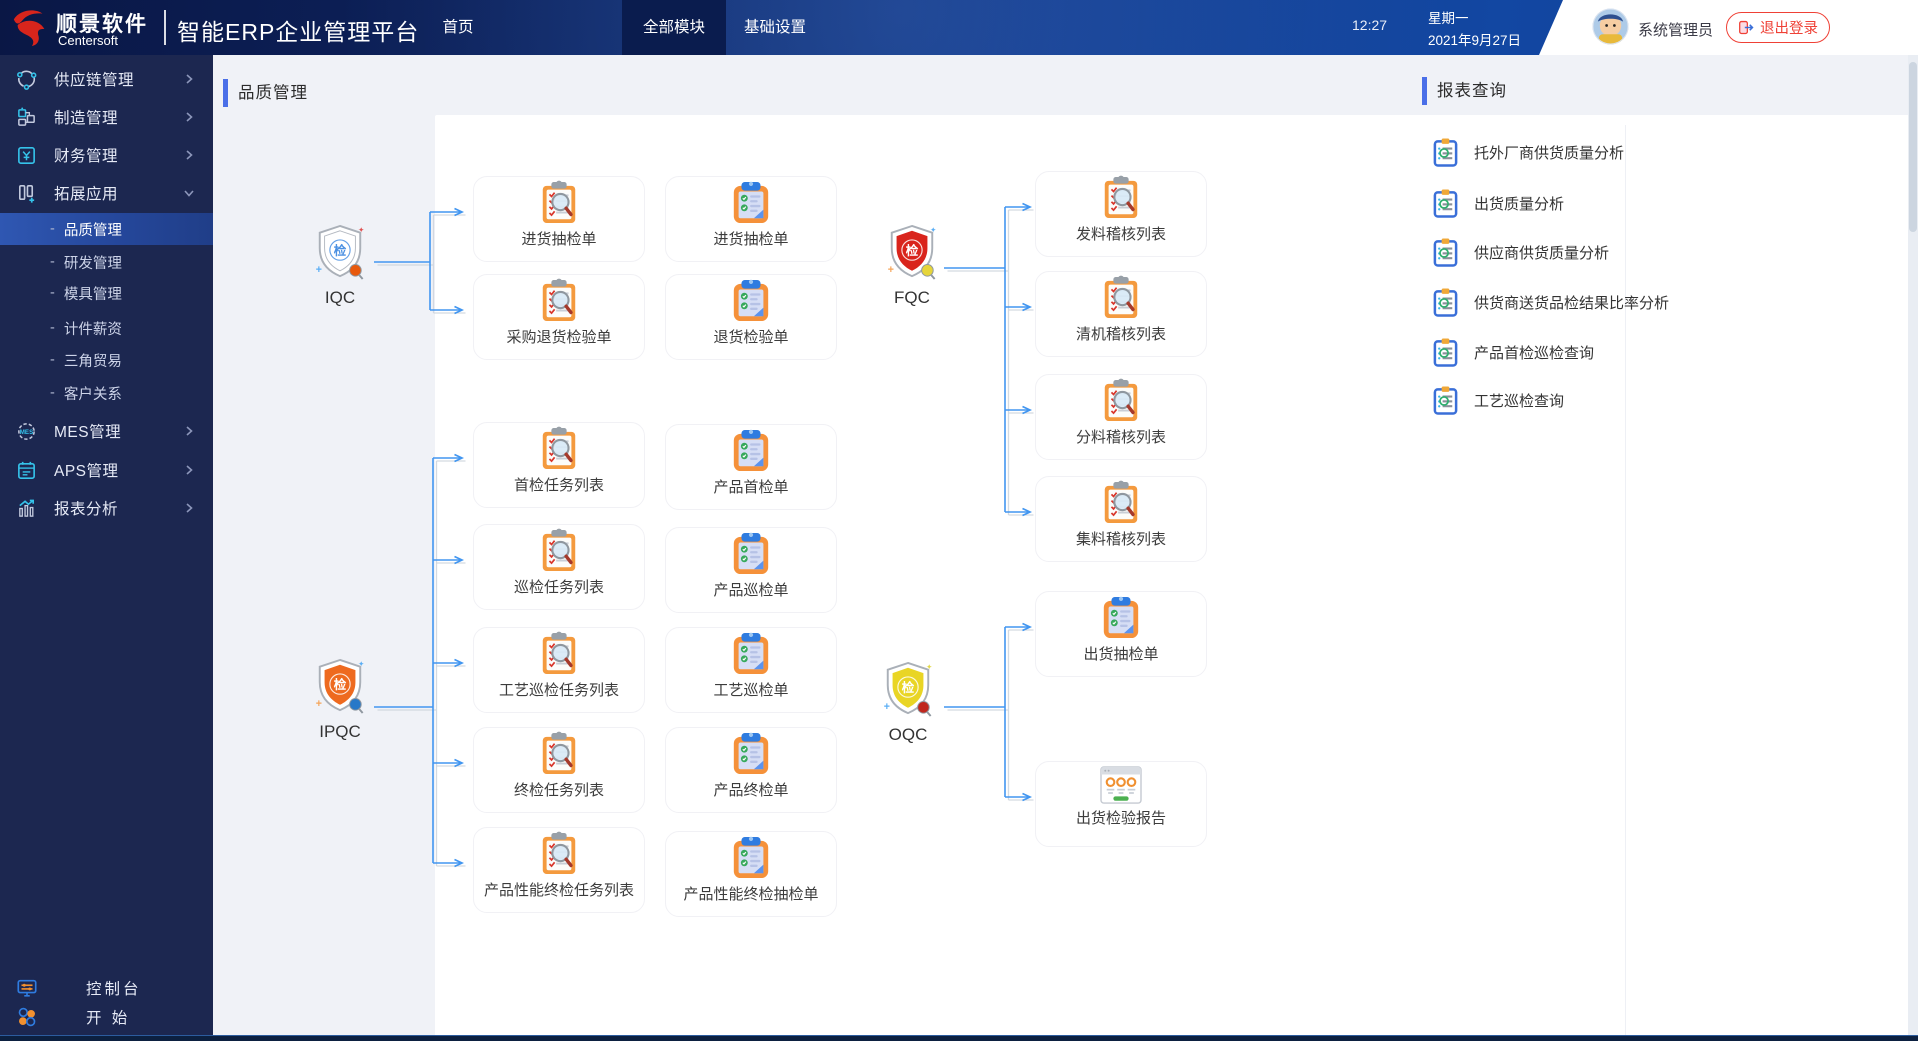 The height and width of the screenshot is (1041, 1918). I want to click on report-item-3: 供货商送货品检结果比率分析, so click(1662, 302).